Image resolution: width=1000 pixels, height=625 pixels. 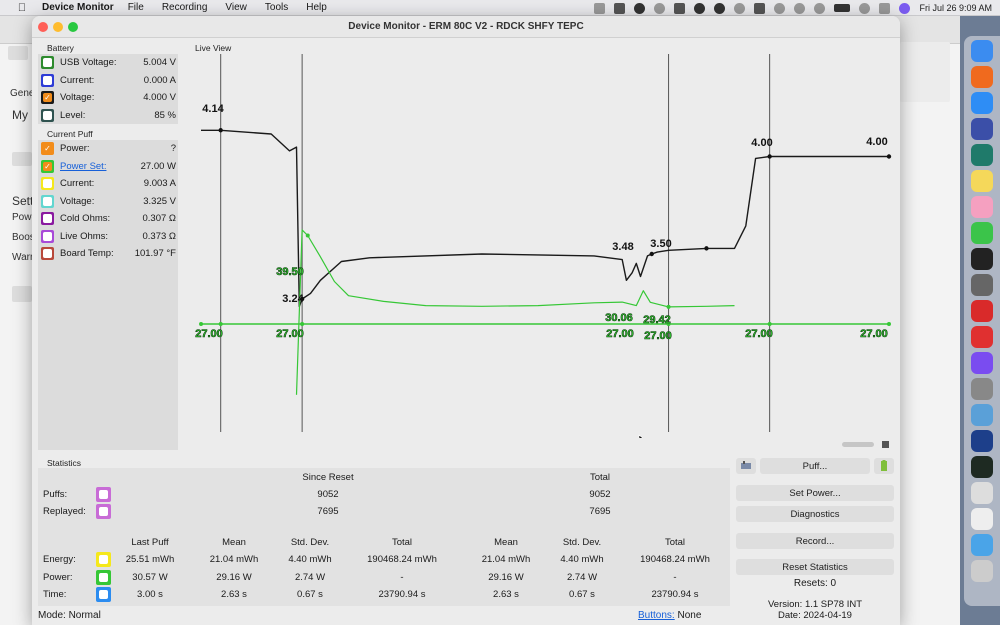 I want to click on preview-dock-icon, so click(x=982, y=415).